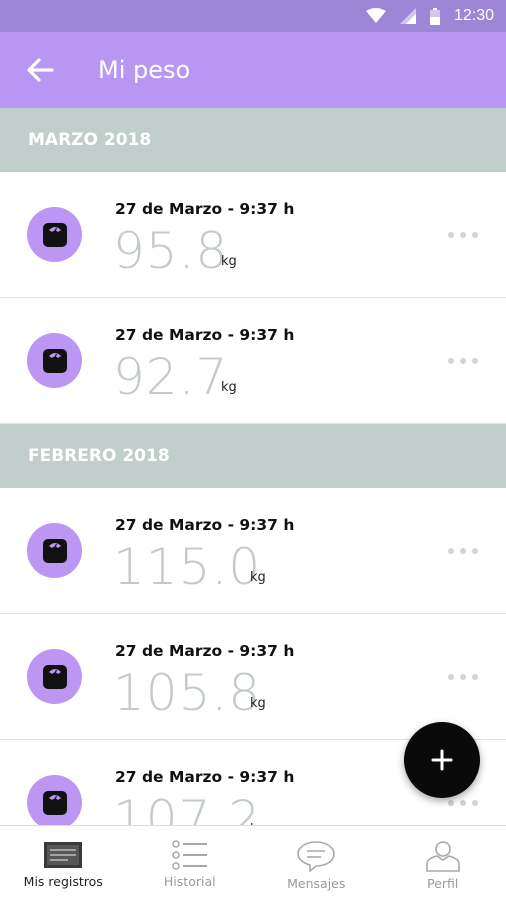 The width and height of the screenshot is (506, 900). Describe the element at coordinates (375, 15) in the screenshot. I see `wifi-icon` at that location.